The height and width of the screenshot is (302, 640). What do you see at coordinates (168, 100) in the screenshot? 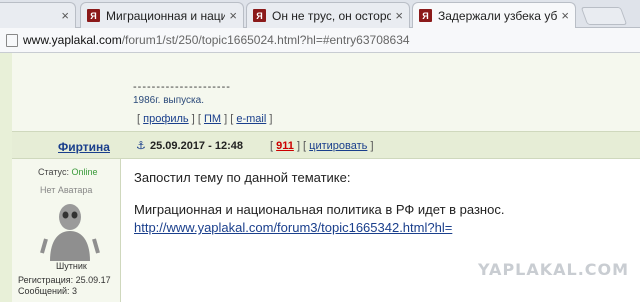
I see `signature-text: 1986г. выпуска.` at bounding box center [168, 100].